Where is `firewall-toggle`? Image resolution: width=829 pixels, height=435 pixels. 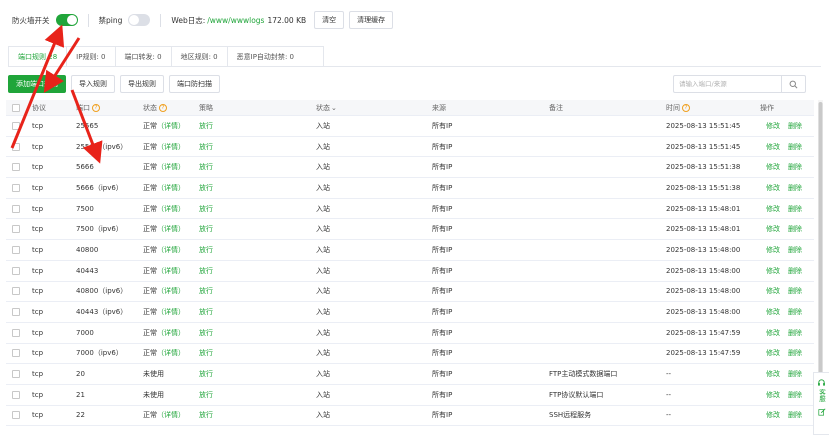
firewall-toggle is located at coordinates (66, 20).